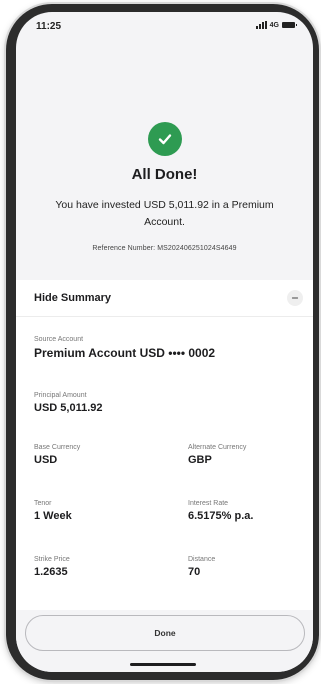  I want to click on interest-rate-label: Interest Rate, so click(208, 503).